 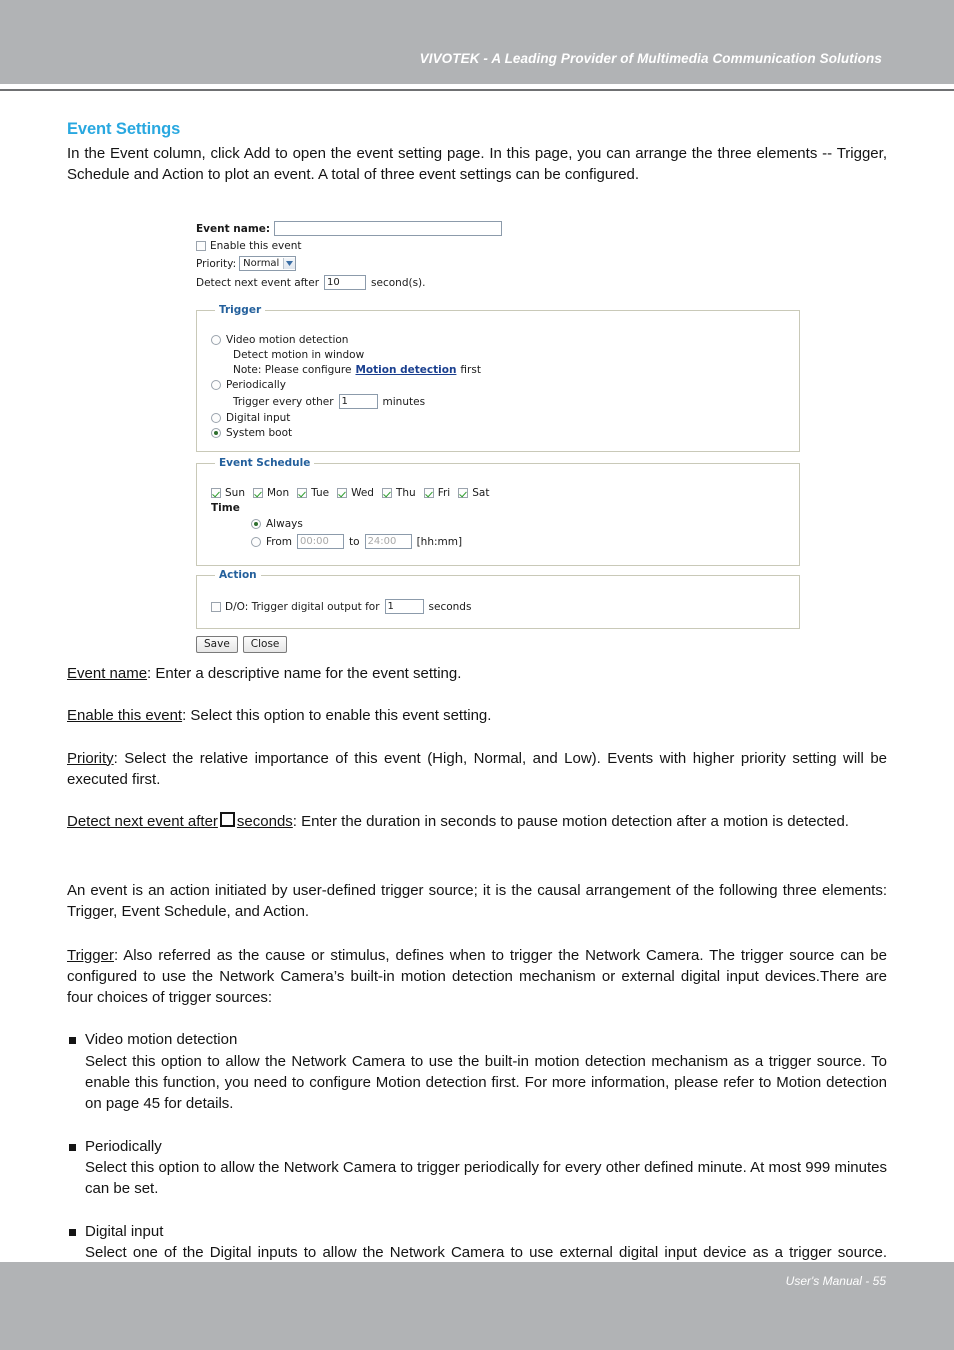 What do you see at coordinates (256, 524) in the screenshot?
I see `radio-always` at bounding box center [256, 524].